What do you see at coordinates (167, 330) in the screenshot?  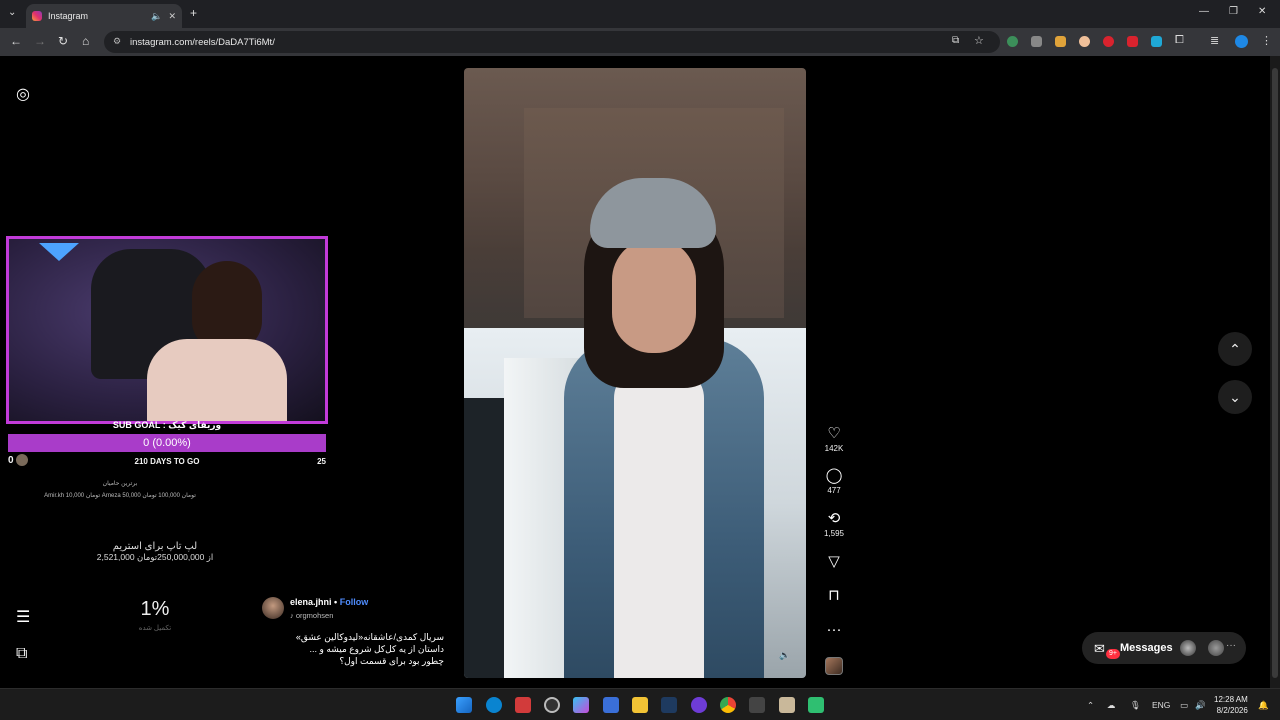 I see `streamer-webcam` at bounding box center [167, 330].